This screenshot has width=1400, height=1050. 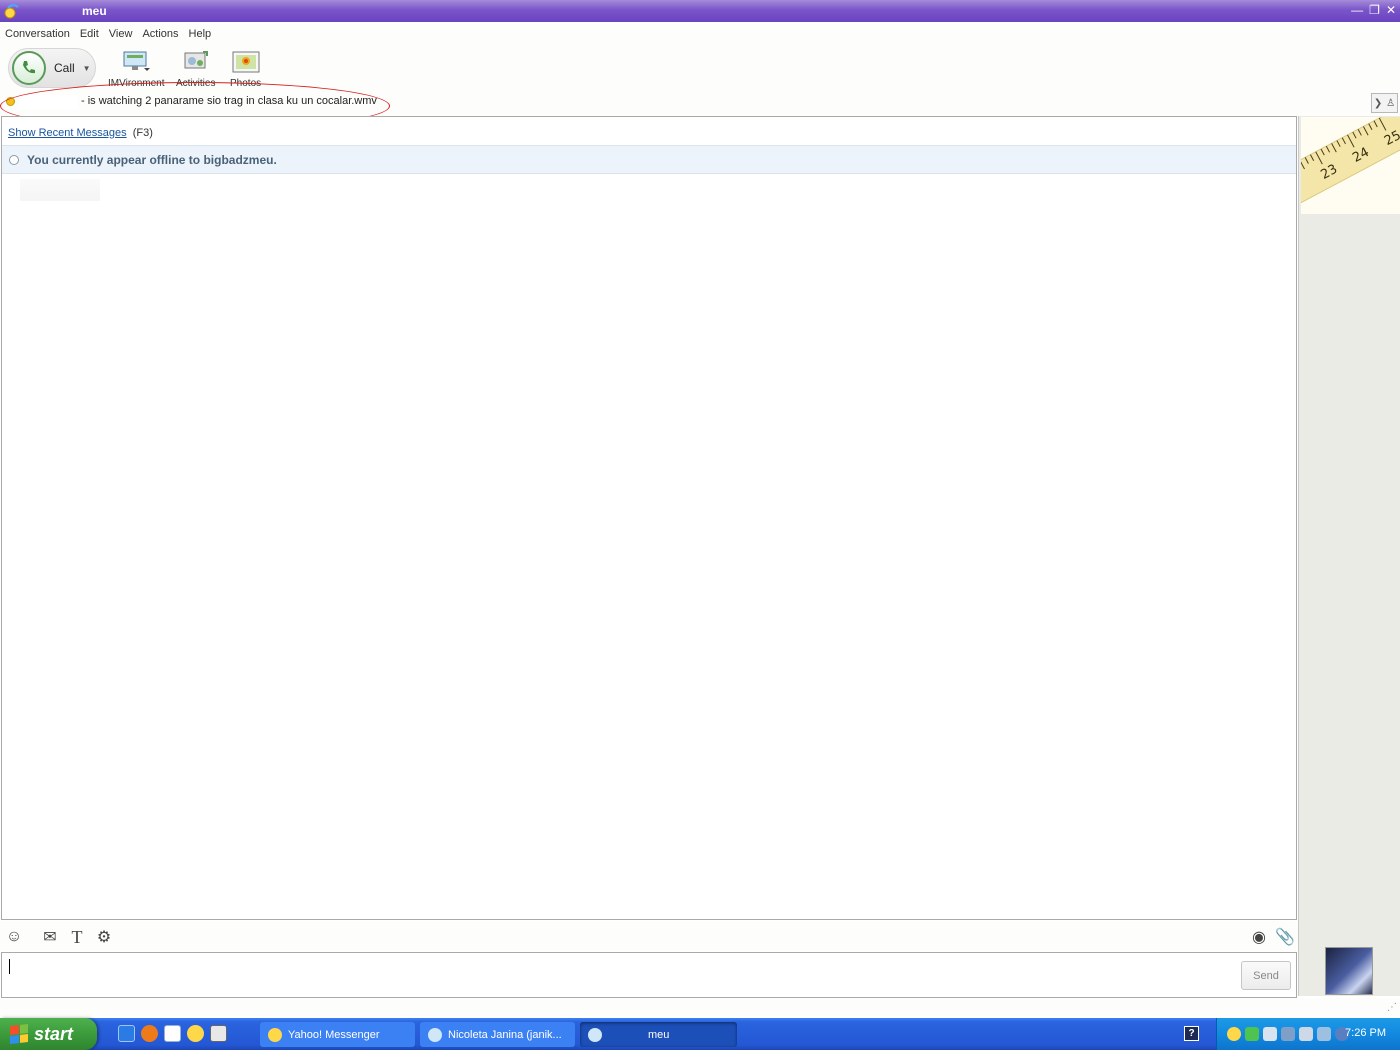 I want to click on call-button: Call ▼, so click(x=52, y=68).